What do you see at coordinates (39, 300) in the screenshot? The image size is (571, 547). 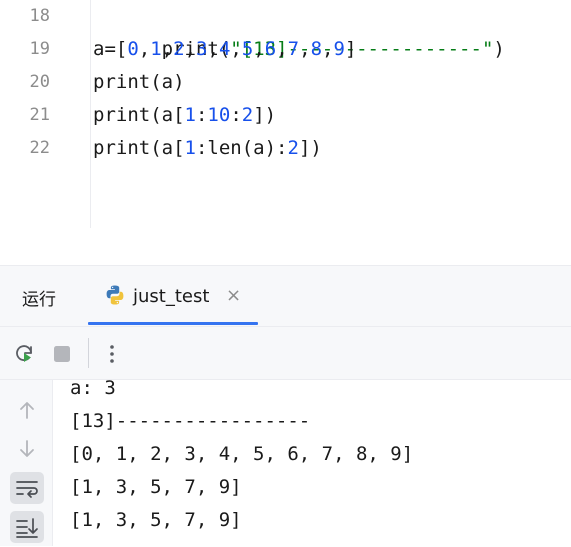 I see `run-panel-title: 运行` at bounding box center [39, 300].